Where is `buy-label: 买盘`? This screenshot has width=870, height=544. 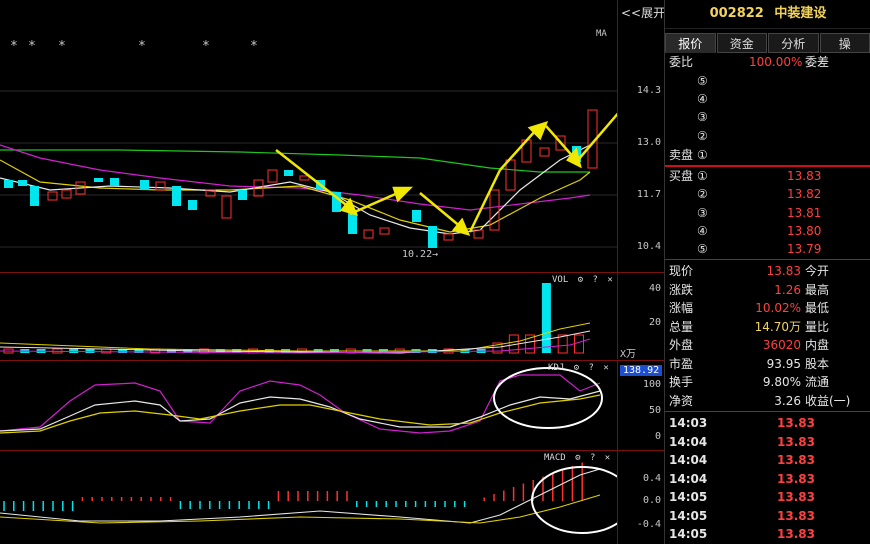
buy-label: 买盘 is located at coordinates (681, 176).